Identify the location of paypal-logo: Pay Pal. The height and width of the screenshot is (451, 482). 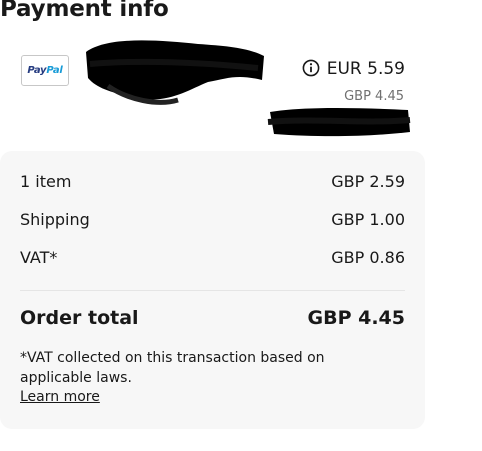
(45, 70).